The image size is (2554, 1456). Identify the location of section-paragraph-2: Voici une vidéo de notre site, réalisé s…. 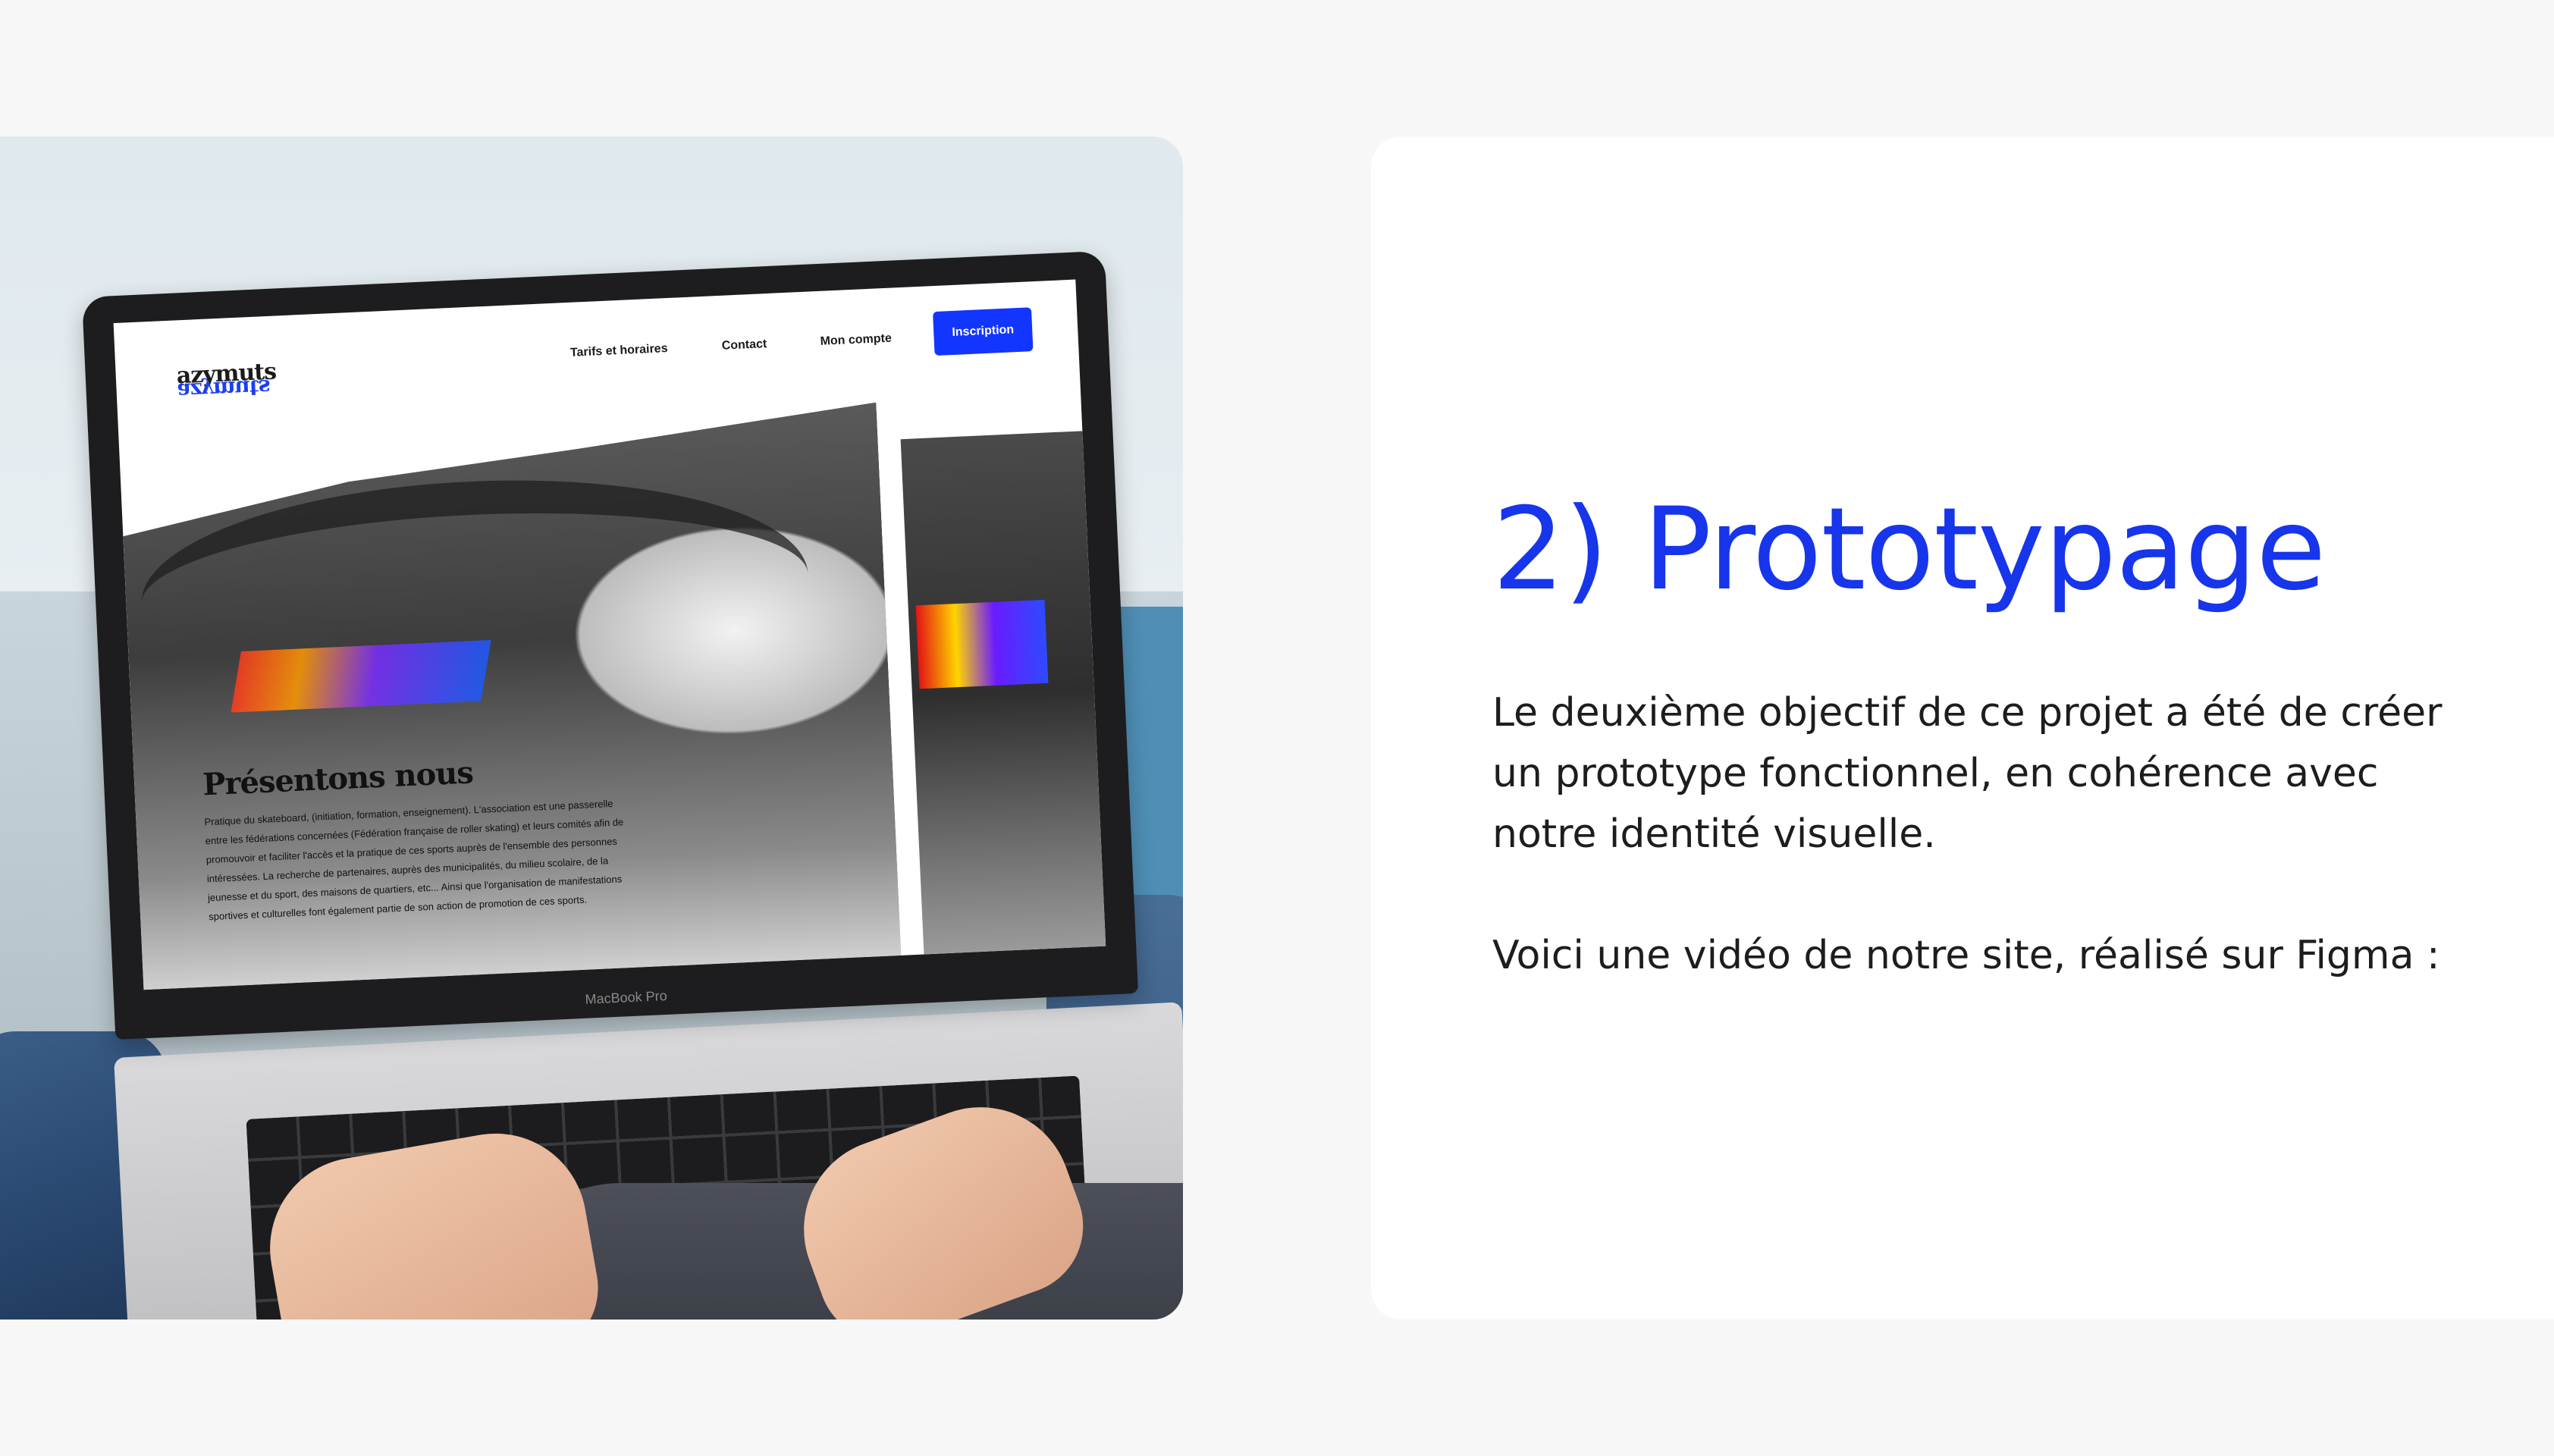
(1966, 955).